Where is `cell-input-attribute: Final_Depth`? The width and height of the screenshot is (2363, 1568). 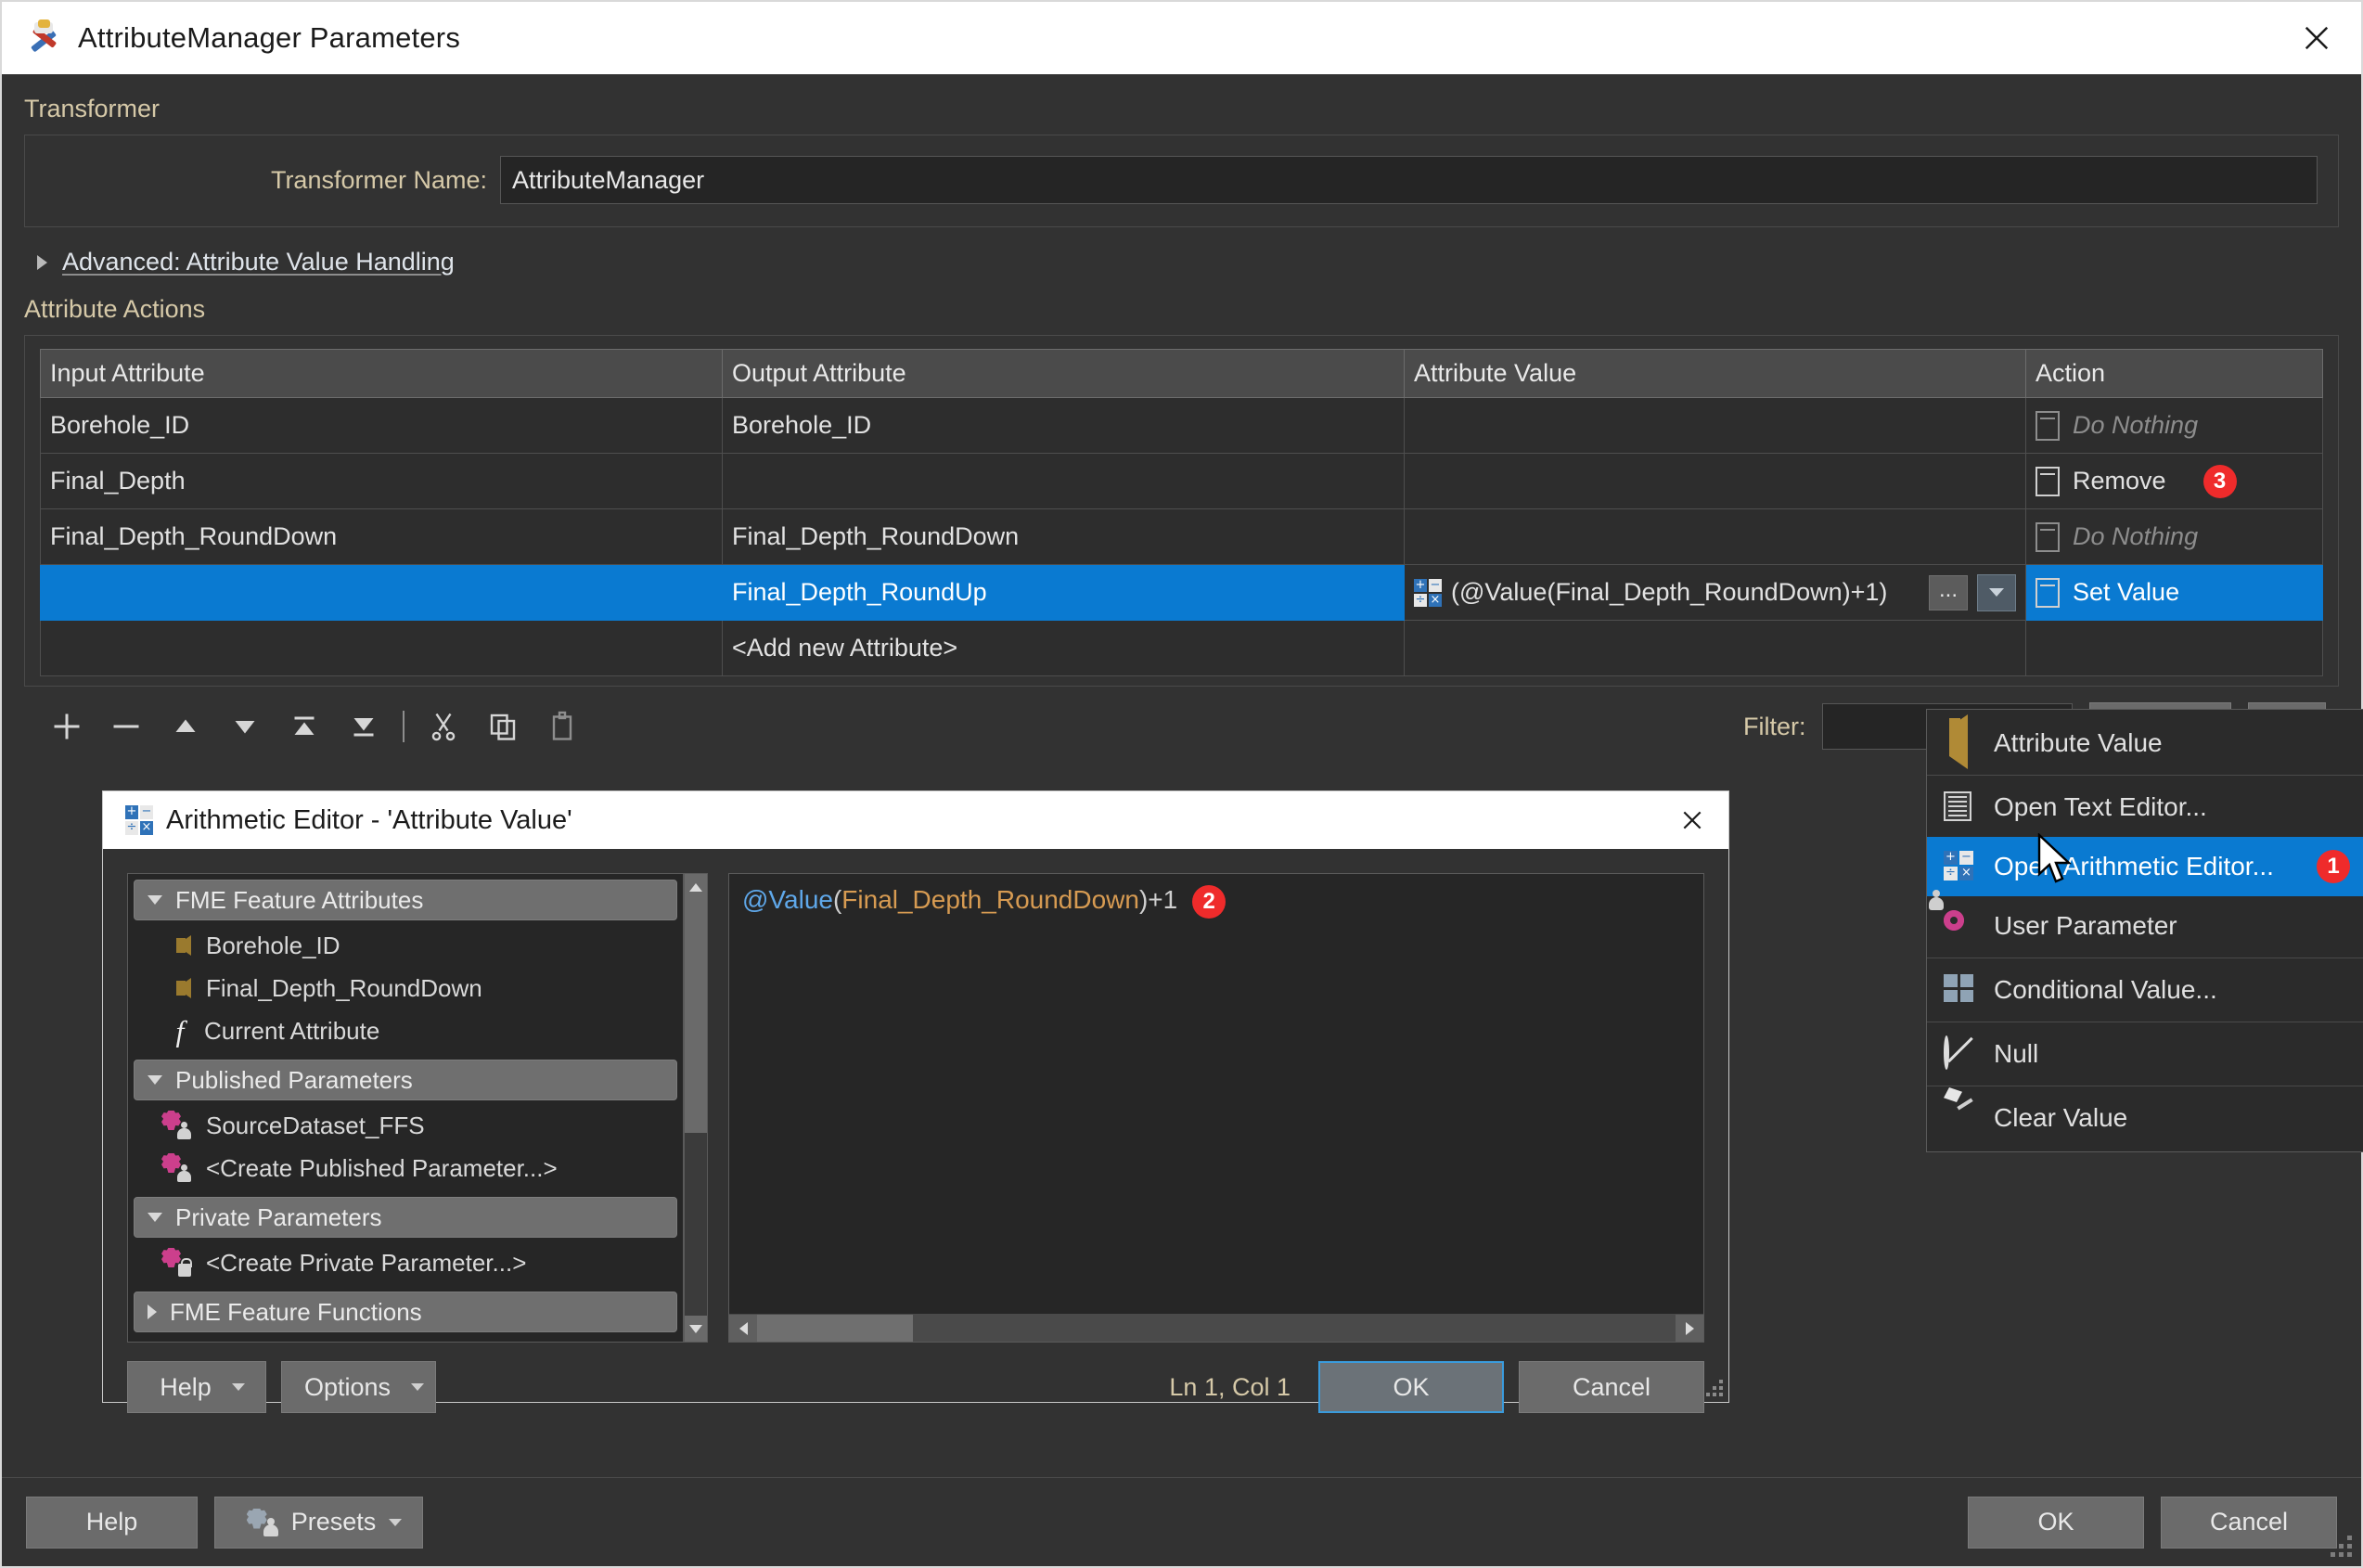
cell-input-attribute: Final_Depth is located at coordinates (382, 481).